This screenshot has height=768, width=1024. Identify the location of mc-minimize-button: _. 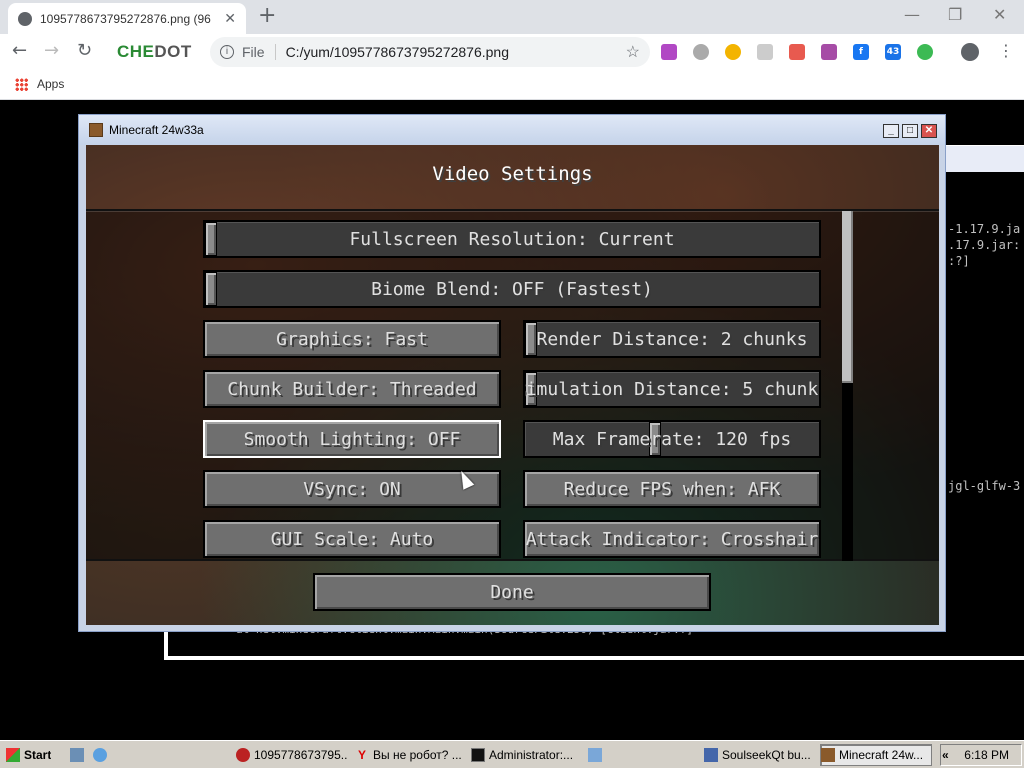
(891, 131).